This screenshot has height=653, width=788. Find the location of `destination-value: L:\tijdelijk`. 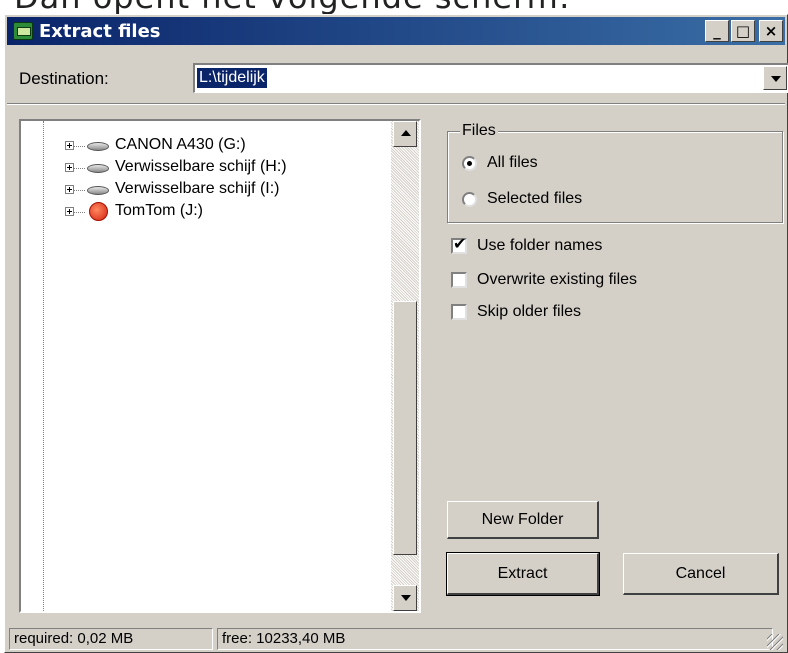

destination-value: L:\tijdelijk is located at coordinates (232, 78).